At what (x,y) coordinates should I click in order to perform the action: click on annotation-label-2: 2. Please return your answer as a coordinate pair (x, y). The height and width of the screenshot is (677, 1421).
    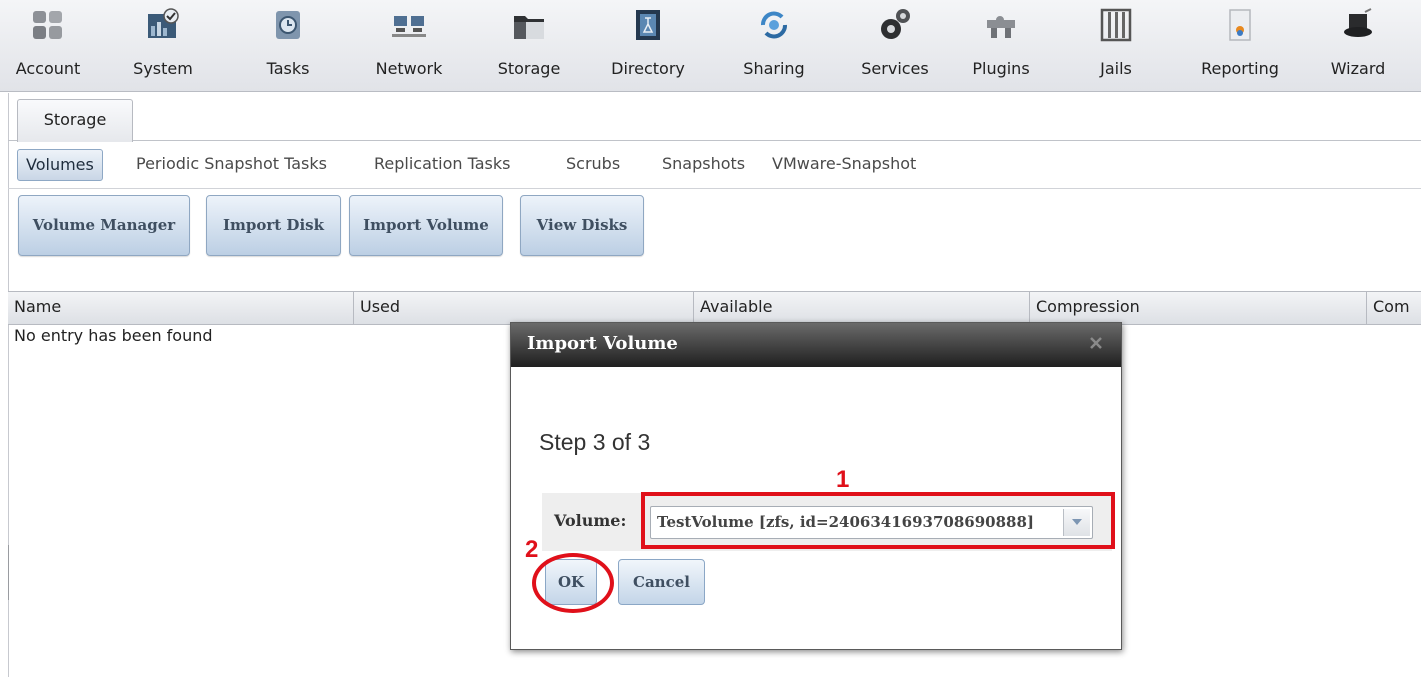
    Looking at the image, I should click on (532, 549).